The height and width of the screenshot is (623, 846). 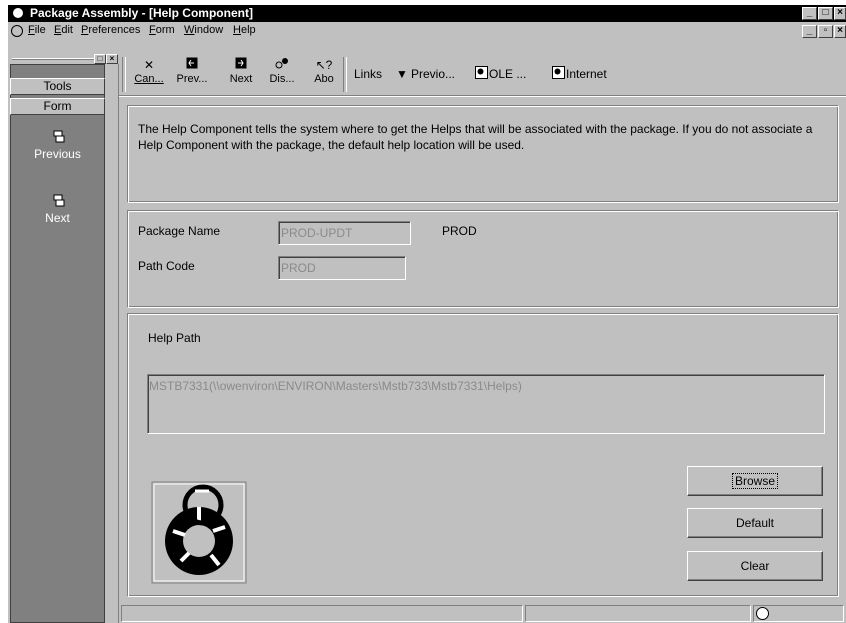 I want to click on grip-handle, so click(x=54, y=59).